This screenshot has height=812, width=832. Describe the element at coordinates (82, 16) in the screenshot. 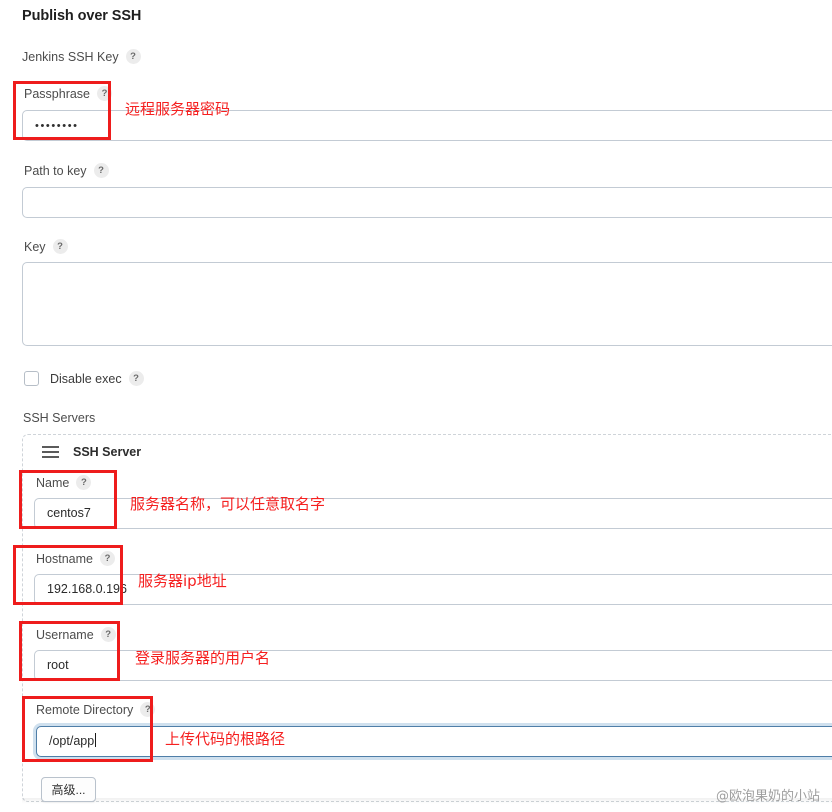

I see `page-title: Publish over SSH` at that location.